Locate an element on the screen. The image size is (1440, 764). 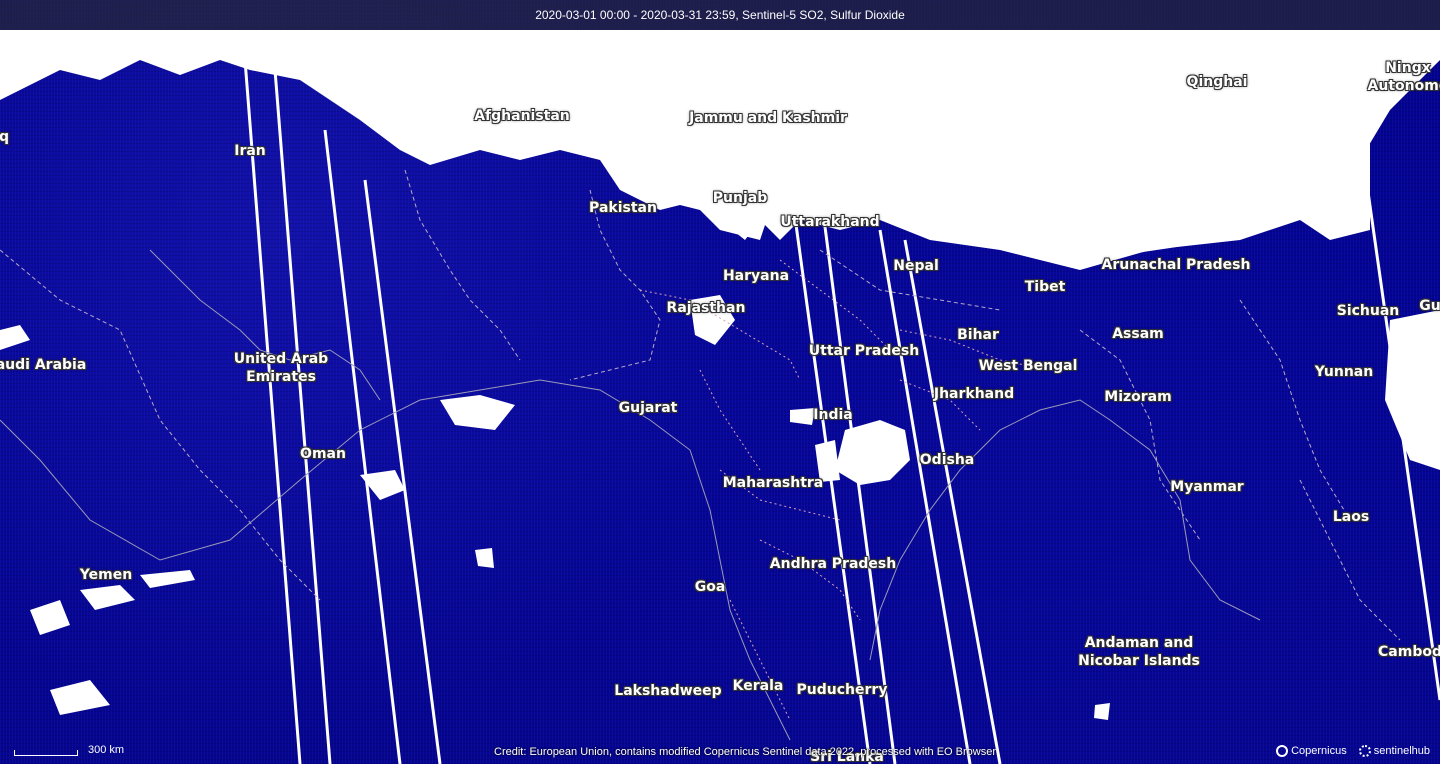
place-label-saudi-arabia: audi Arabia is located at coordinates (43, 365).